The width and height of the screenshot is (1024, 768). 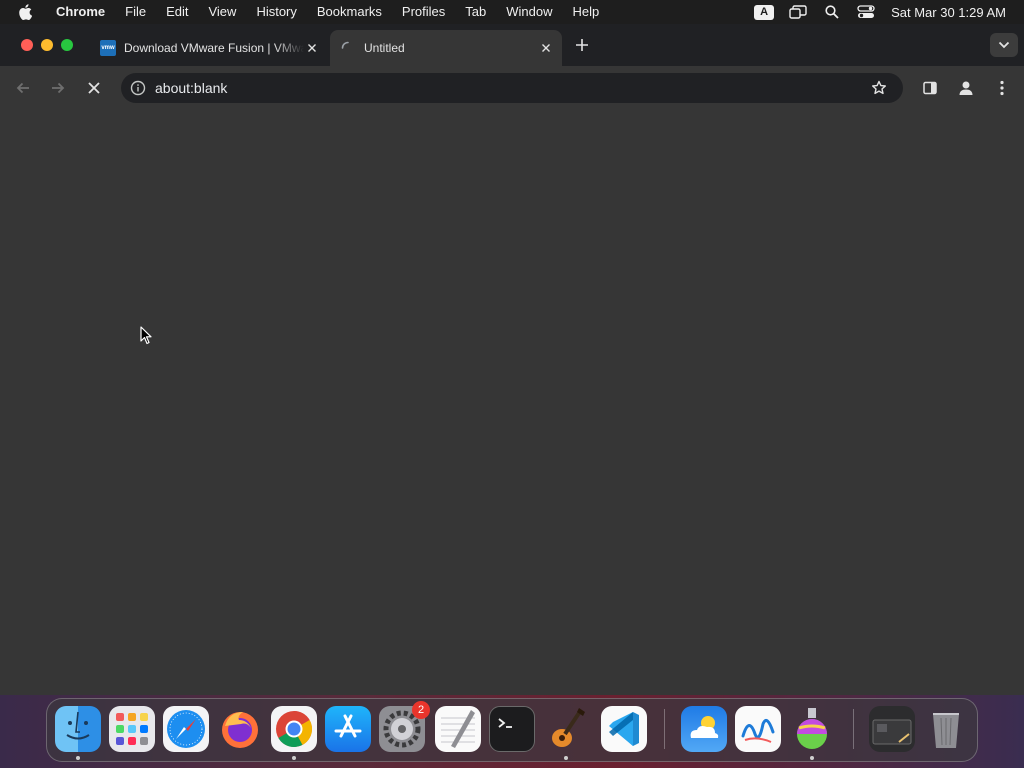 I want to click on menu-tab: Tab, so click(x=475, y=12).